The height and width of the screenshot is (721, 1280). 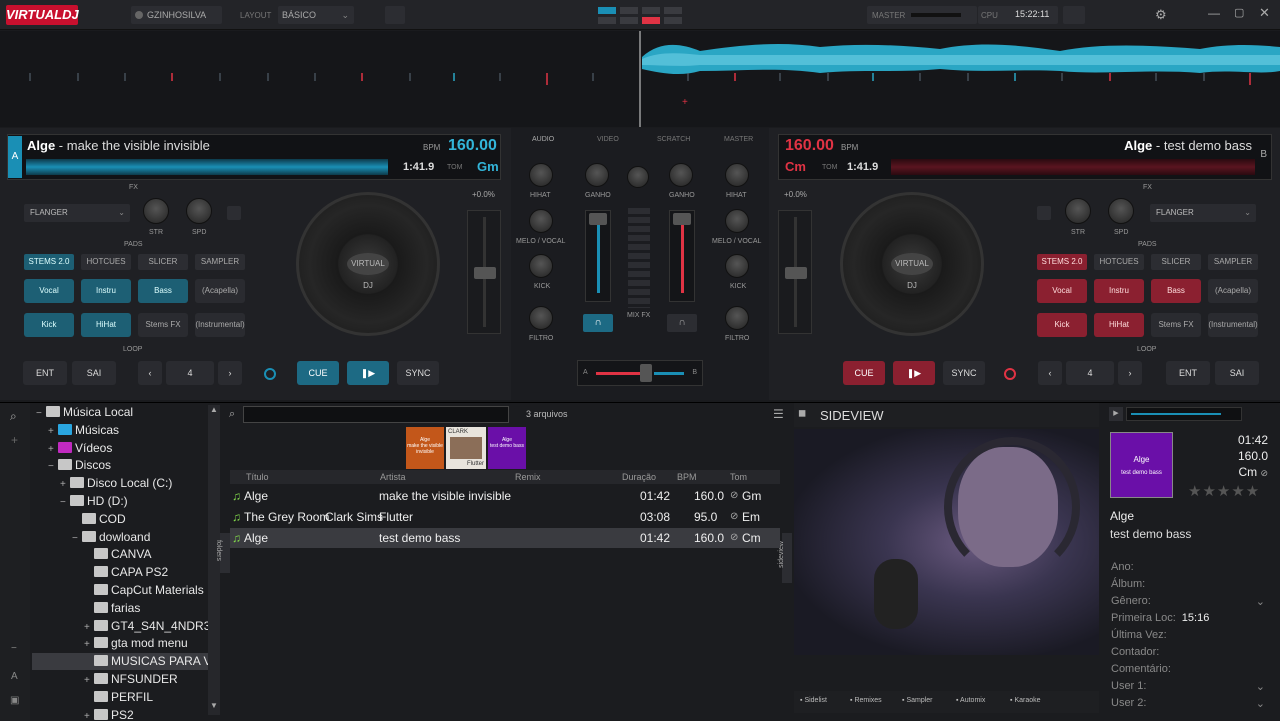 I want to click on mixer-master-knob, so click(x=638, y=177).